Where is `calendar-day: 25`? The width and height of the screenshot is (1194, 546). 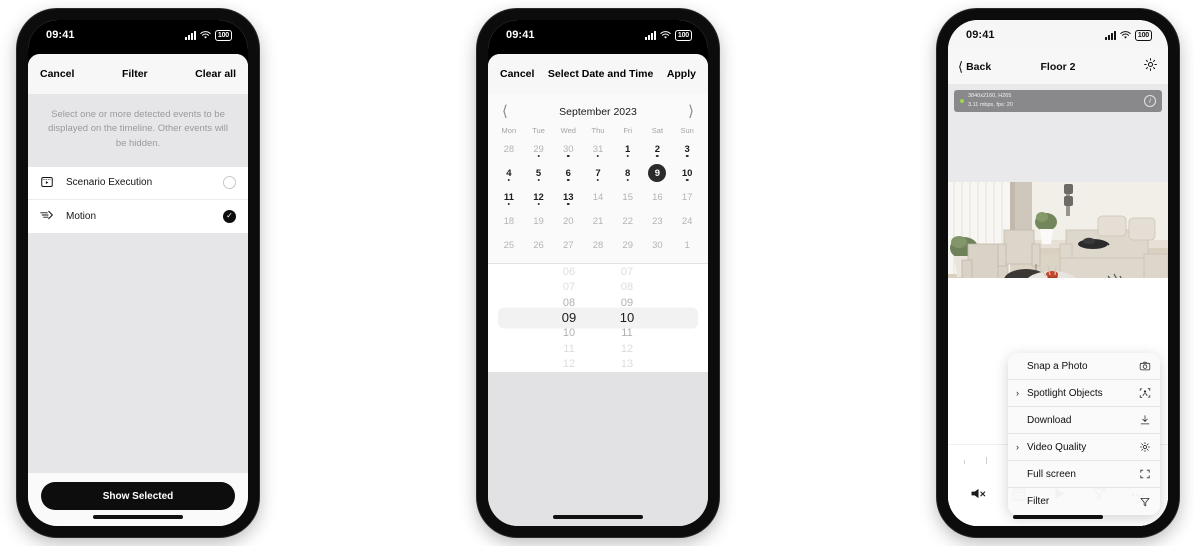 calendar-day: 25 is located at coordinates (509, 245).